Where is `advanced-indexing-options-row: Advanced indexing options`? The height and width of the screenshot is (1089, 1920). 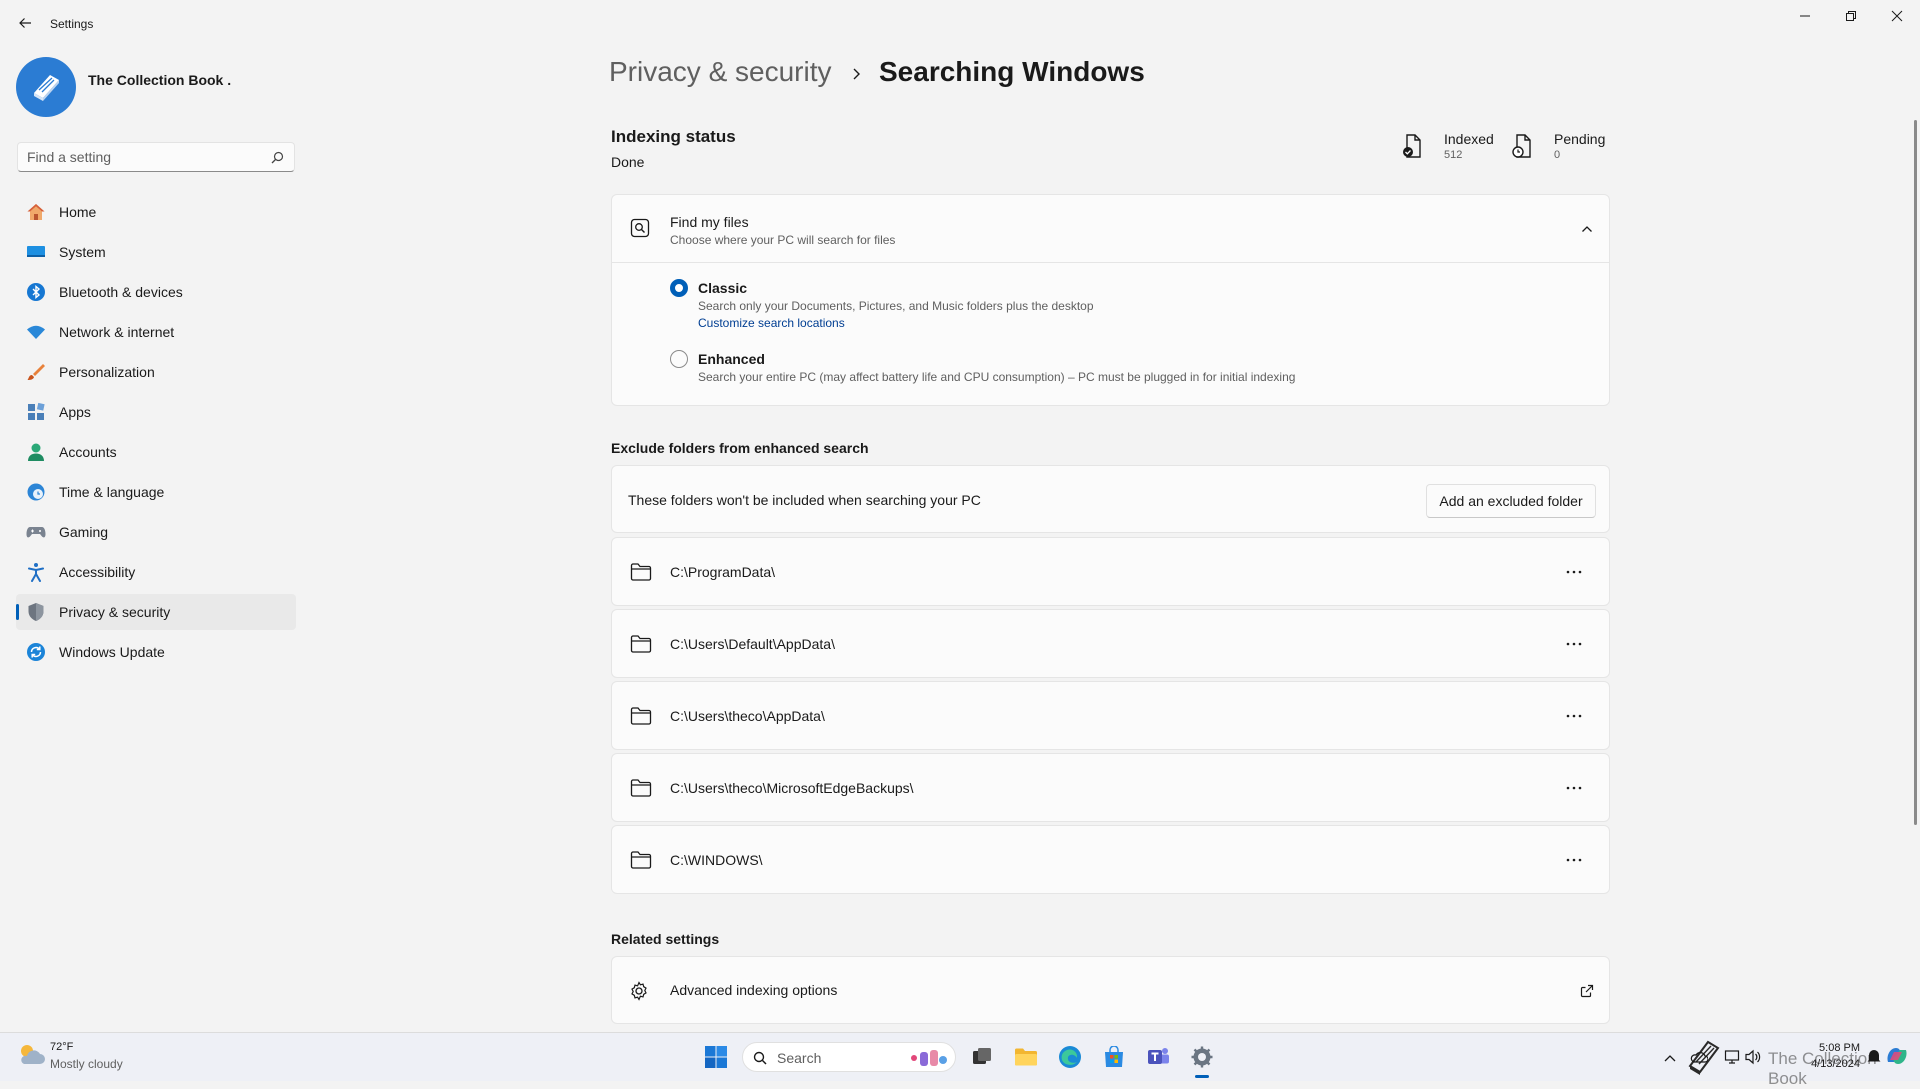 advanced-indexing-options-row: Advanced indexing options is located at coordinates (1110, 990).